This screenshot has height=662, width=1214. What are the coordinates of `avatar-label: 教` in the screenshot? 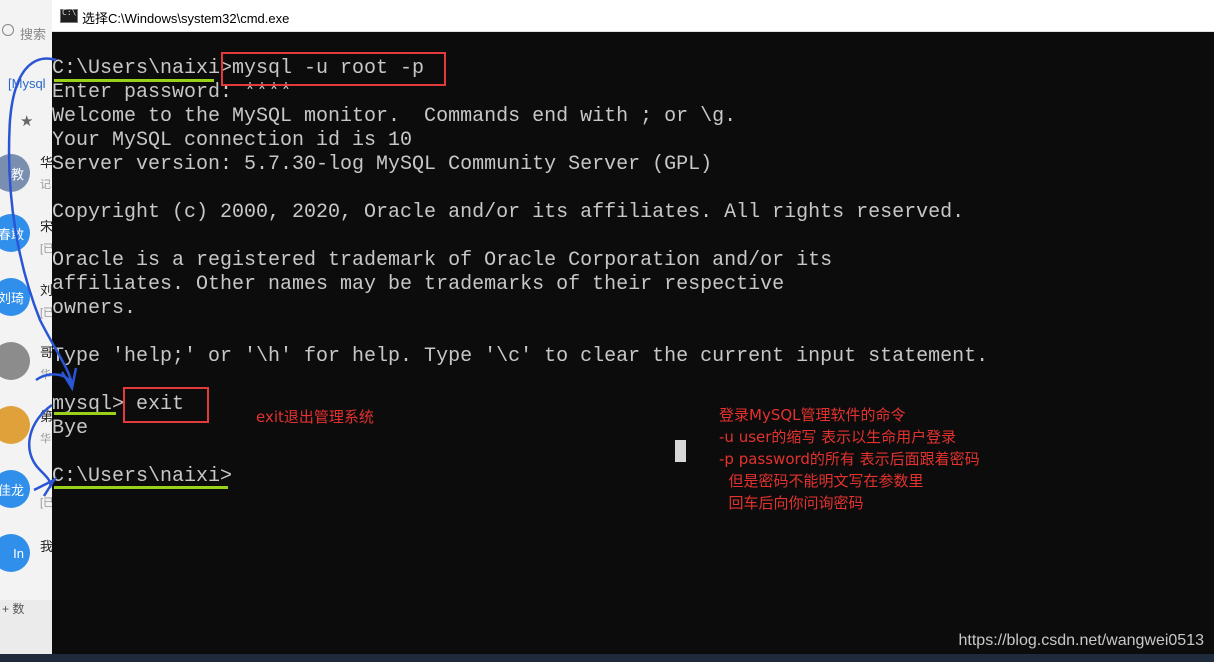 It's located at (17, 174).